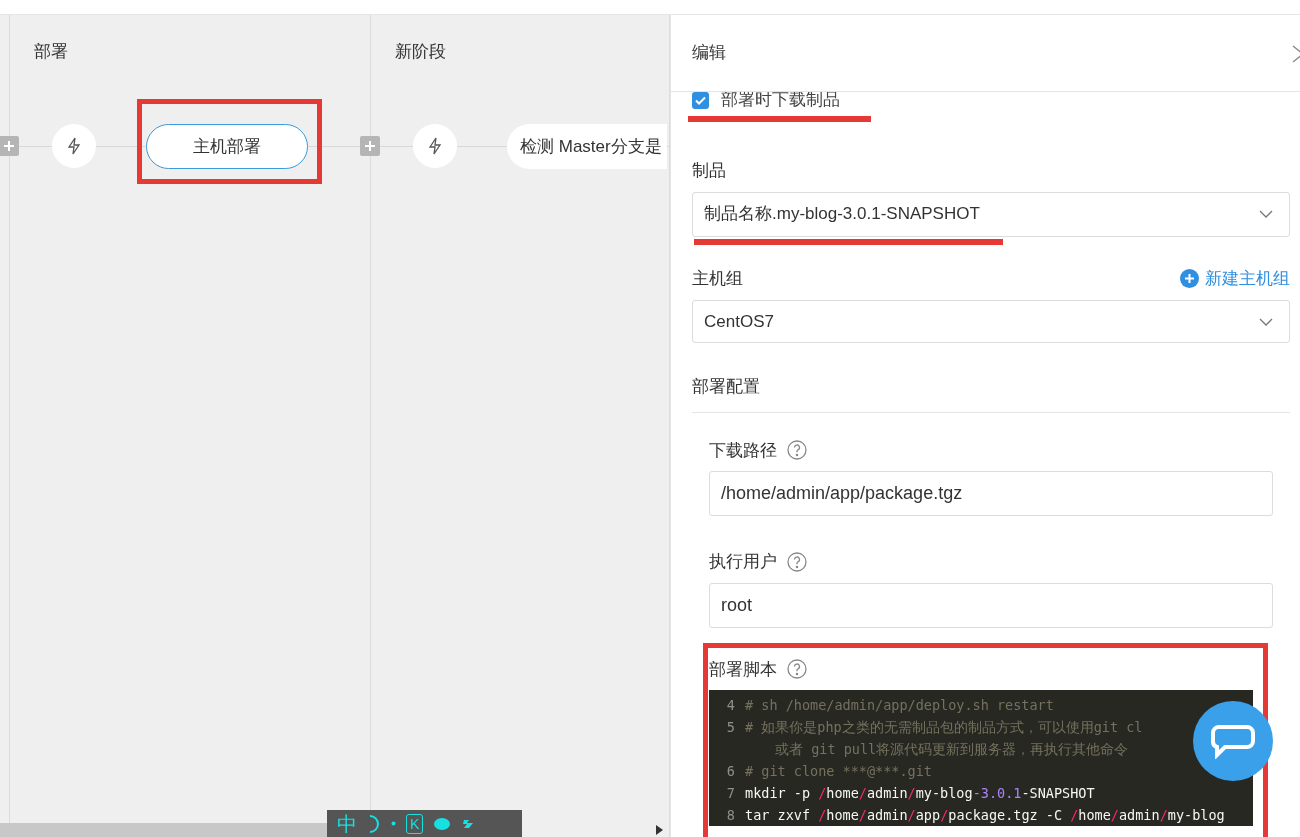 The width and height of the screenshot is (1300, 837). I want to click on code-line: # sh /home/admin/app/deploy.sh restart, so click(899, 705).